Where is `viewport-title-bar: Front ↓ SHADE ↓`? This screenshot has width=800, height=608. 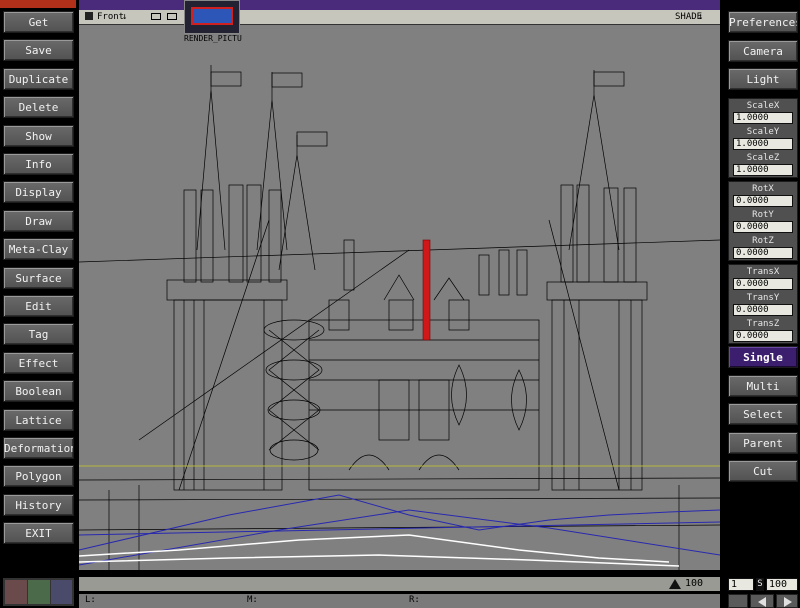 viewport-title-bar: Front ↓ SHADE ↓ is located at coordinates (399, 17).